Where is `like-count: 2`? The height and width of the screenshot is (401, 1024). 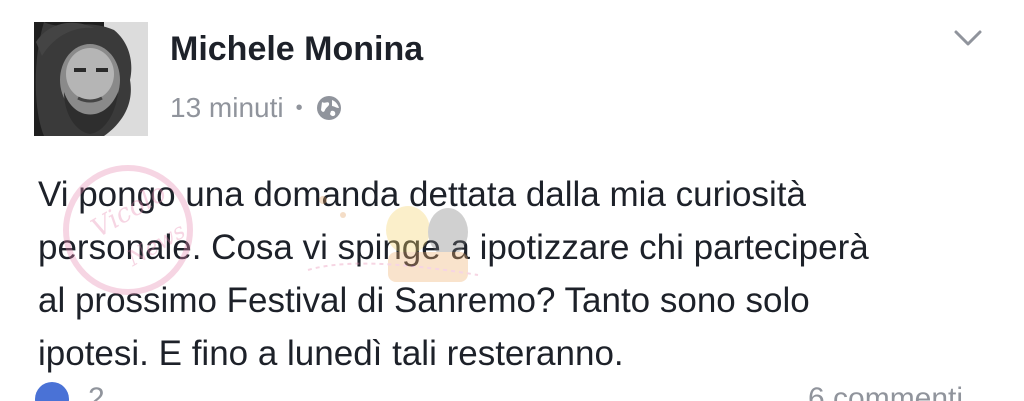
like-count: 2 is located at coordinates (96, 391).